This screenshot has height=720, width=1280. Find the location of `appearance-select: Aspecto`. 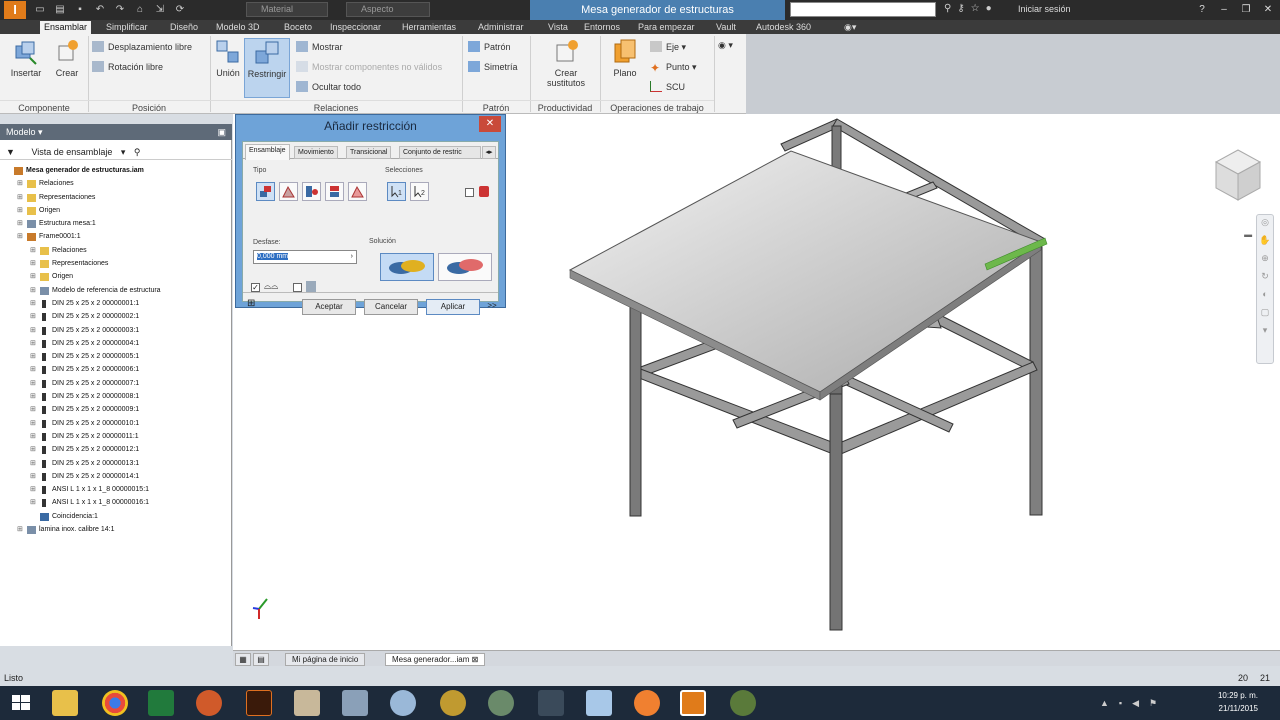

appearance-select: Aspecto is located at coordinates (388, 9).